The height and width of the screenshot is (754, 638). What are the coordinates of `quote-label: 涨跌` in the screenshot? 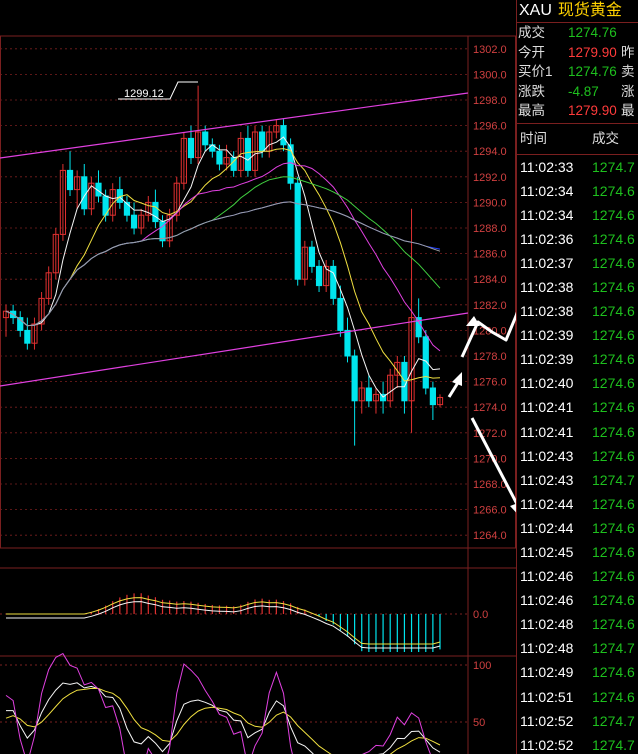 It's located at (531, 91).